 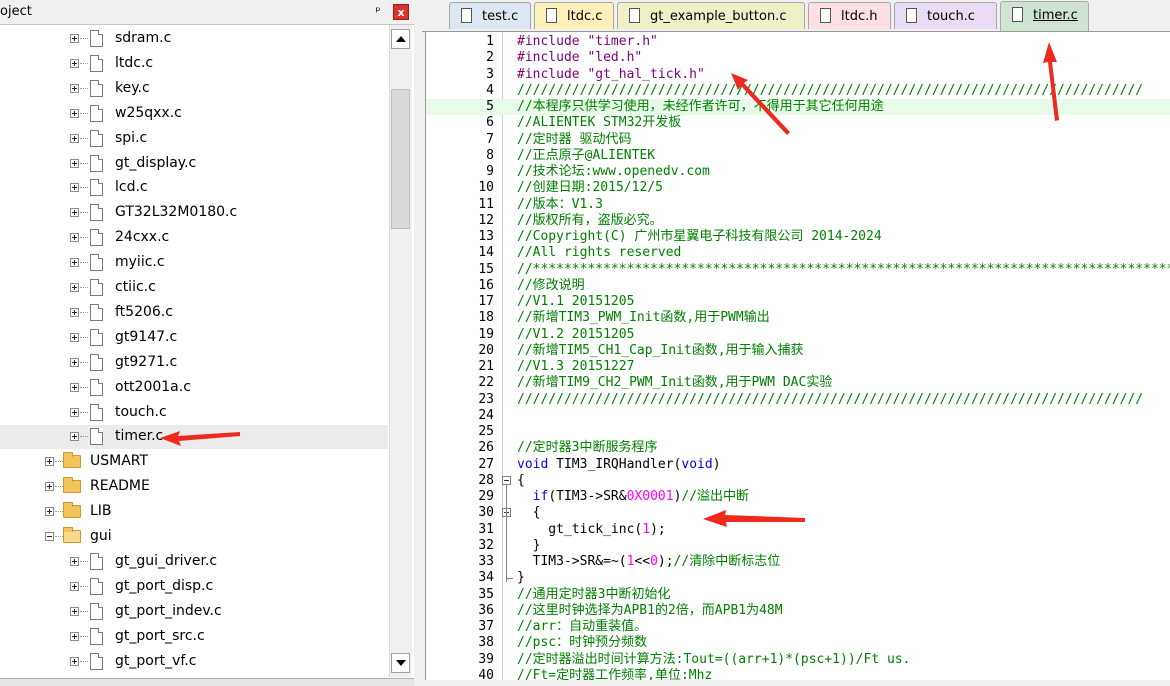 I want to click on tree-file-item: timer.c, so click(x=194, y=437).